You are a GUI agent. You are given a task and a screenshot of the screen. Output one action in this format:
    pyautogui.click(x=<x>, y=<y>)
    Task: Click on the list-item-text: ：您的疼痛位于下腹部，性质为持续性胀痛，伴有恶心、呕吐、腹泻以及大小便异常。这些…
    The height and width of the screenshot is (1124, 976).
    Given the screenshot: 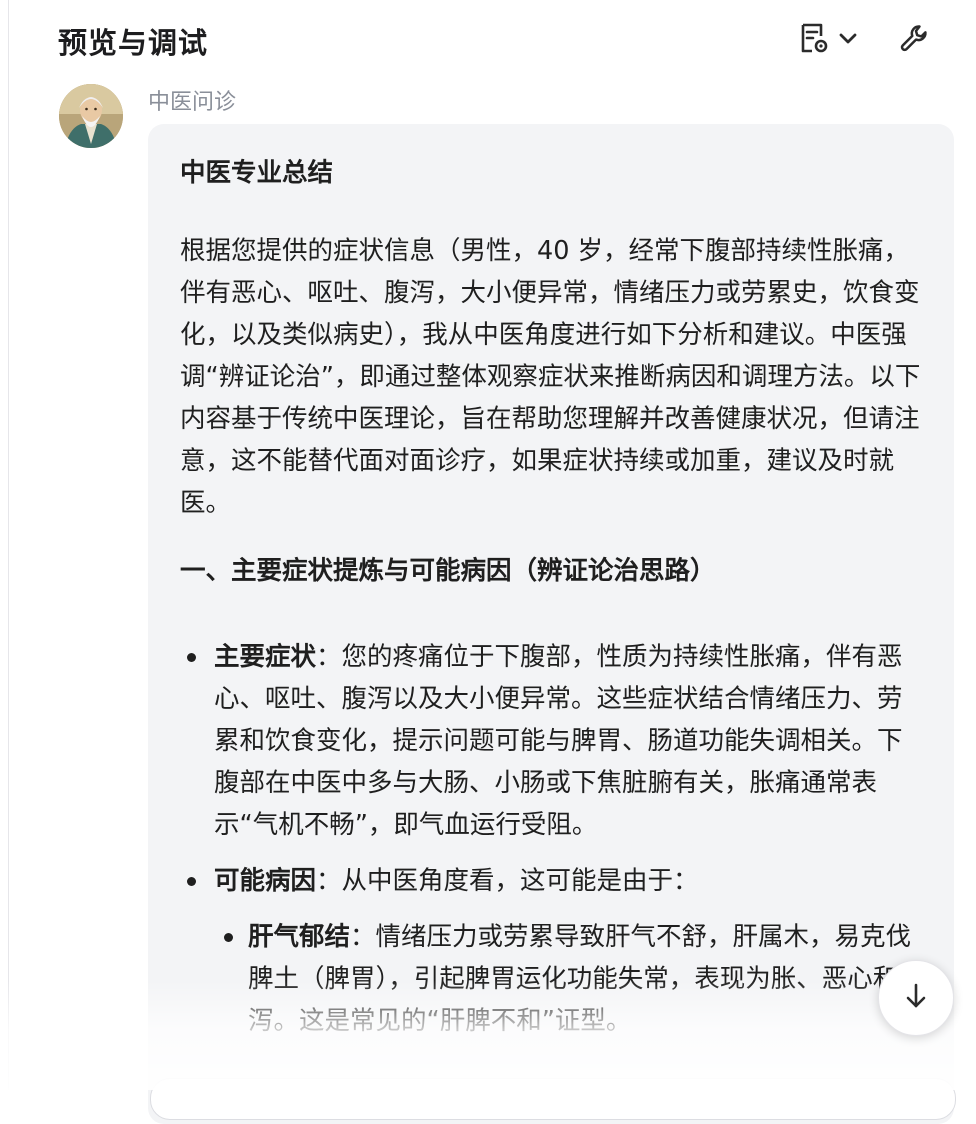 What is the action you would take?
    pyautogui.click(x=558, y=741)
    